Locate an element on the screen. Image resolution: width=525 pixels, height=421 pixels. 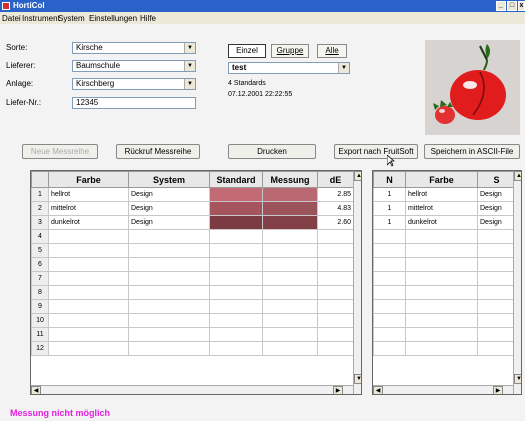
row-number: 2 is located at coordinates (40, 208).